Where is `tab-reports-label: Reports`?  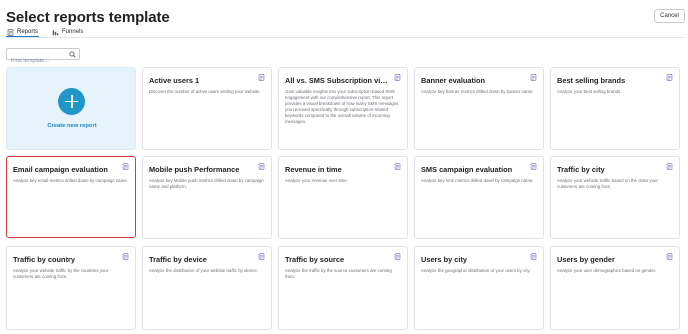 tab-reports-label: Reports is located at coordinates (28, 32).